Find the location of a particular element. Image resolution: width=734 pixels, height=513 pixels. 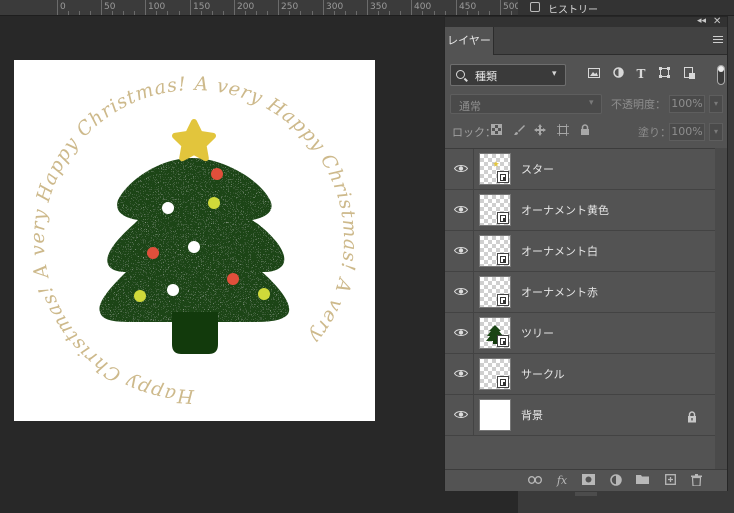

layer-filter-value: 種類 is located at coordinates (486, 76).